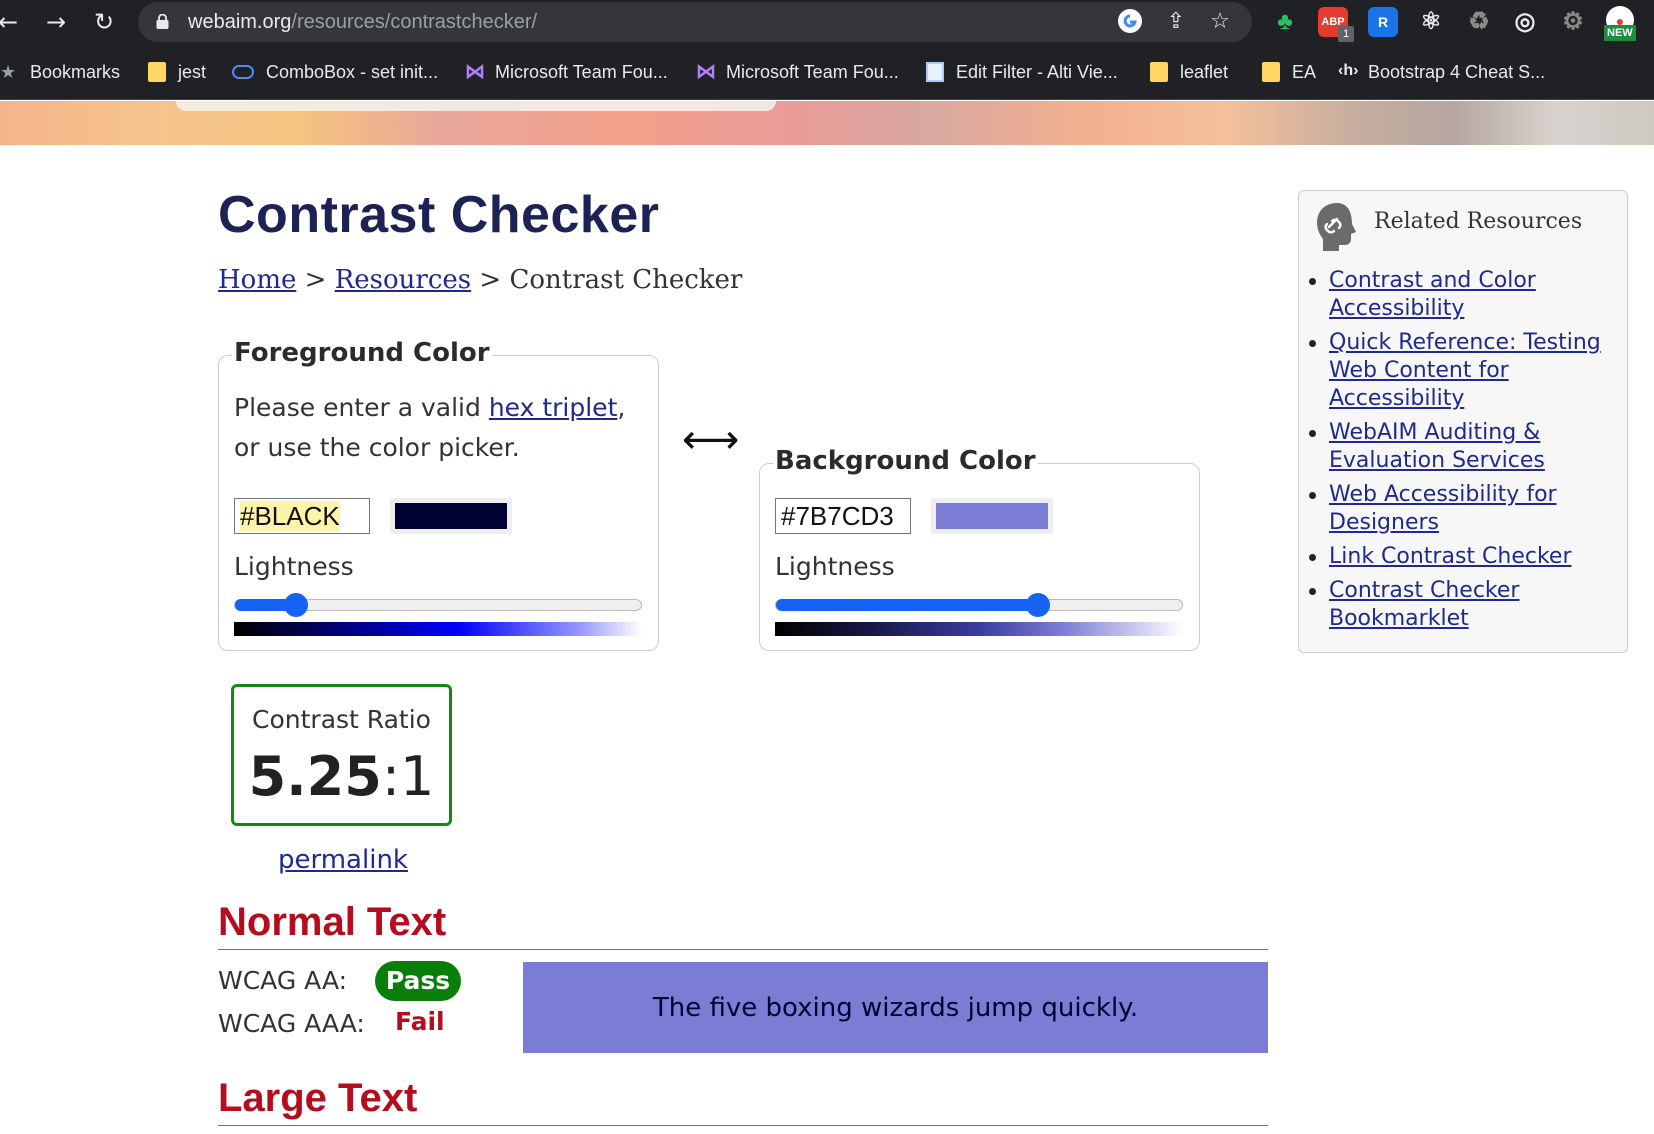  Describe the element at coordinates (294, 566) in the screenshot. I see `foreground-lightness-label: Lightness` at that location.